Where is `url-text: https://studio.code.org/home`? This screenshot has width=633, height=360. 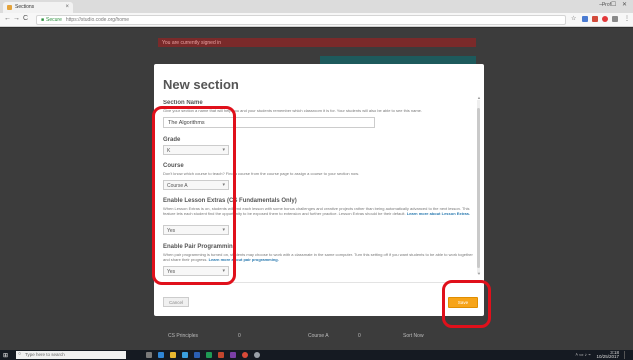 url-text: https://studio.code.org/home is located at coordinates (97, 20).